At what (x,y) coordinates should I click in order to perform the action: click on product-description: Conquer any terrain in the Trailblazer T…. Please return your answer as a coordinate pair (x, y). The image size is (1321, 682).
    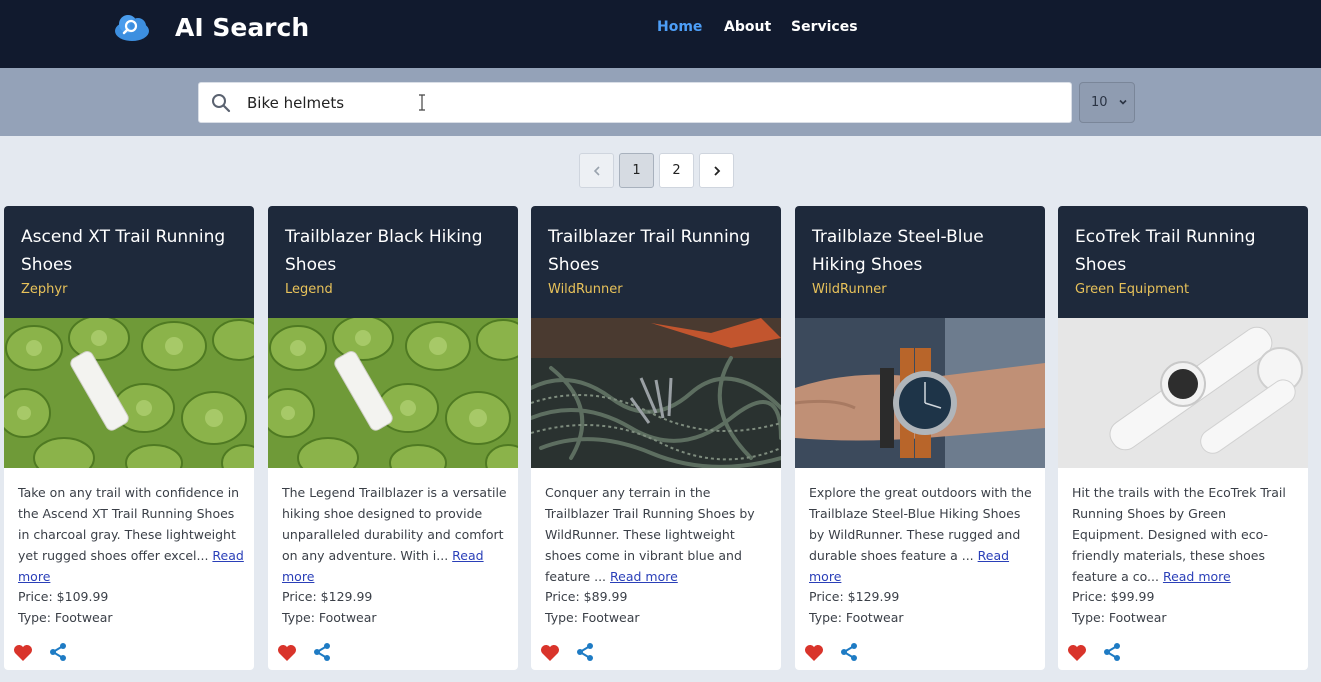
    Looking at the image, I should click on (659, 534).